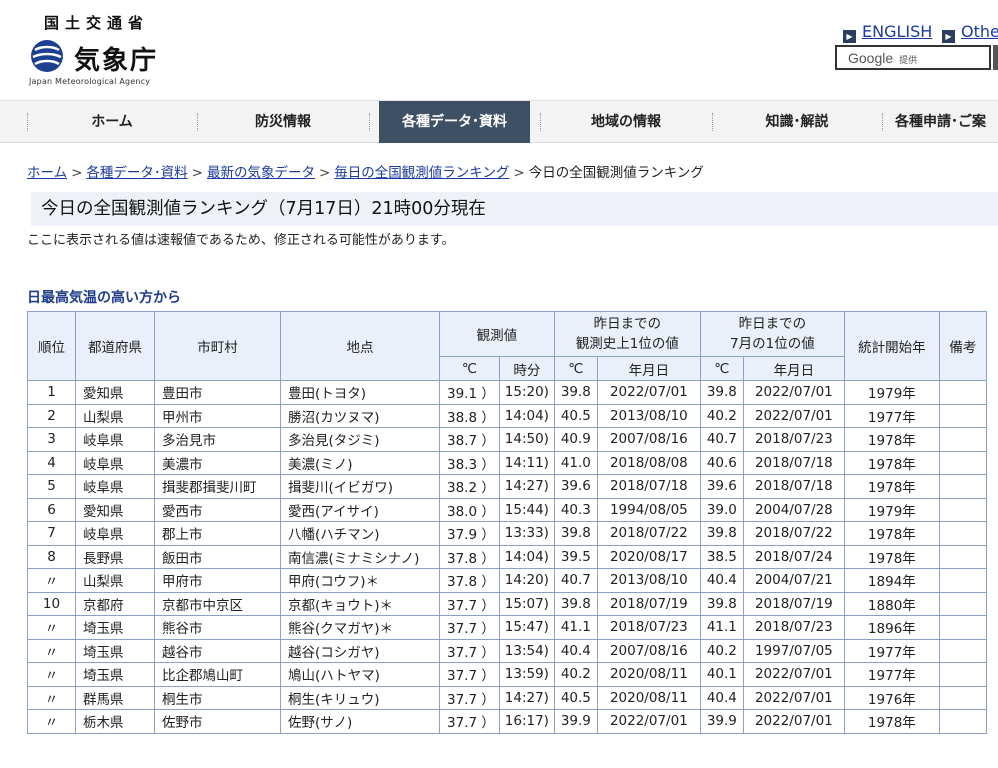 This screenshot has height=768, width=998. I want to click on record-all-temp-cell: 39.9, so click(575, 721).